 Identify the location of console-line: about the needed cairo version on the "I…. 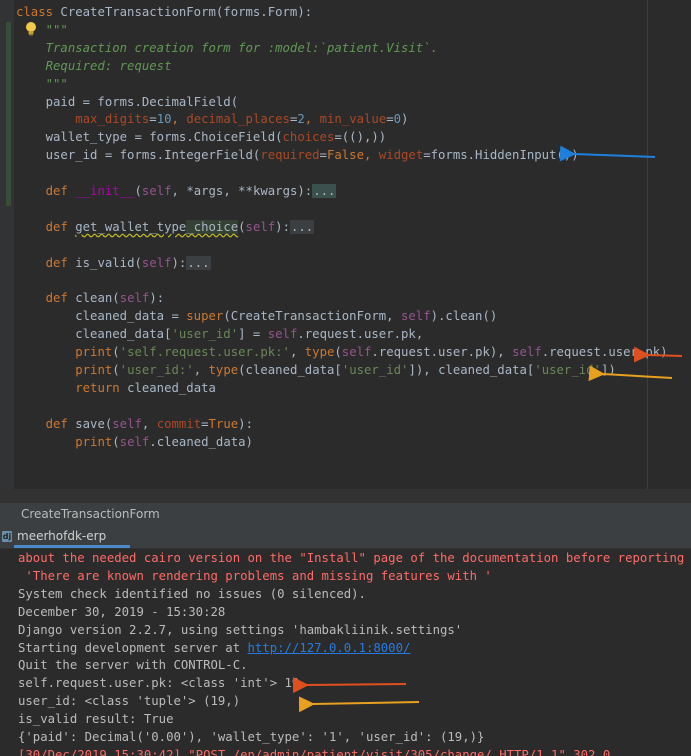
(354, 558).